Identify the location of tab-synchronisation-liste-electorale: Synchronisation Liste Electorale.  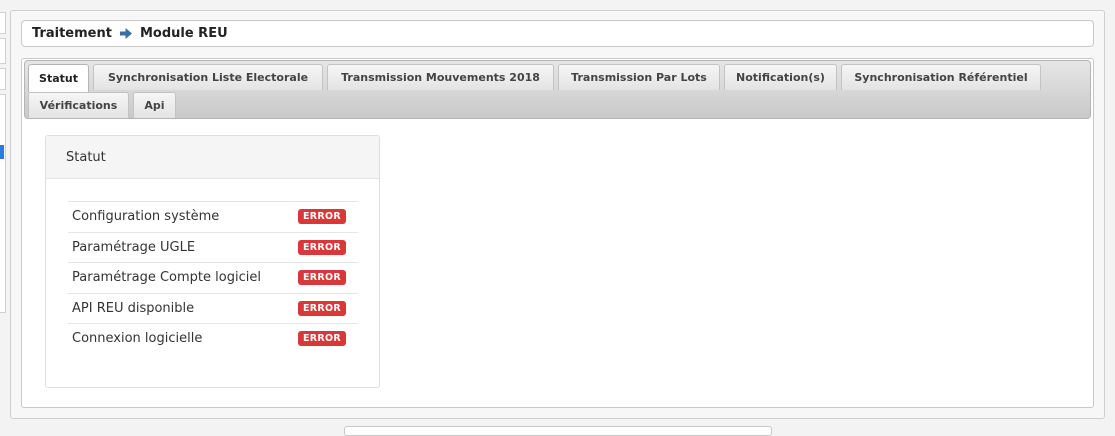
(208, 77).